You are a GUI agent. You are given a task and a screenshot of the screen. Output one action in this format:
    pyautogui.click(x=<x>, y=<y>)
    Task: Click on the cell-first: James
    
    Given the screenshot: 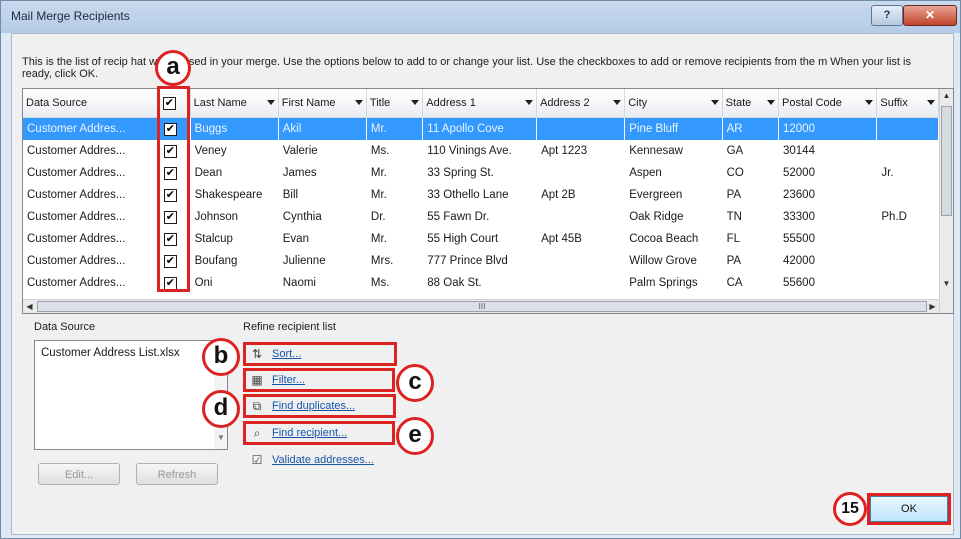 What is the action you would take?
    pyautogui.click(x=299, y=173)
    